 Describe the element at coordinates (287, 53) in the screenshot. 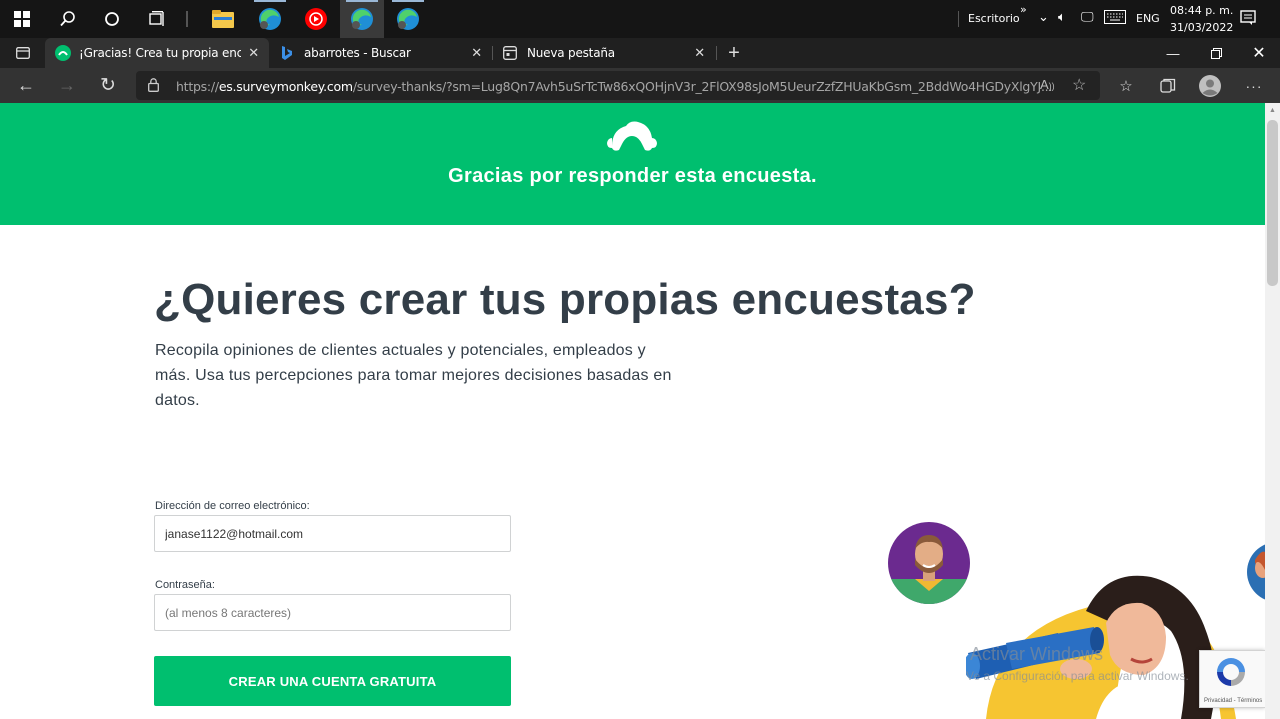

I see `bing-favicon-icon` at that location.